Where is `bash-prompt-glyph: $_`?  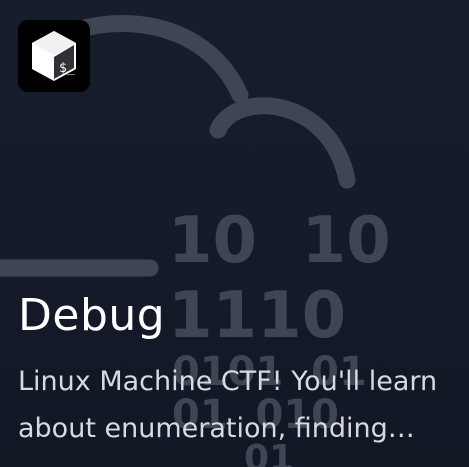
bash-prompt-glyph: $_ is located at coordinates (67, 68).